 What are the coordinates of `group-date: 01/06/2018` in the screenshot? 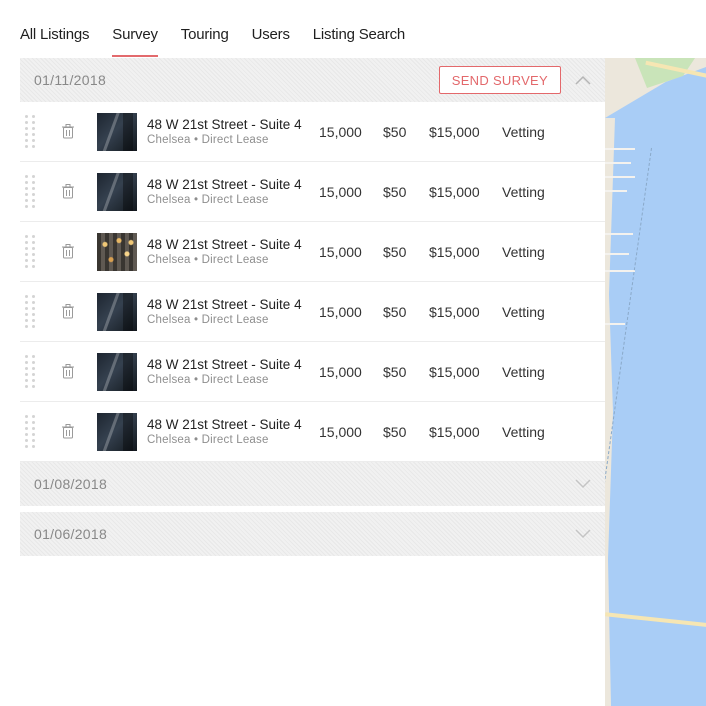 It's located at (71, 534).